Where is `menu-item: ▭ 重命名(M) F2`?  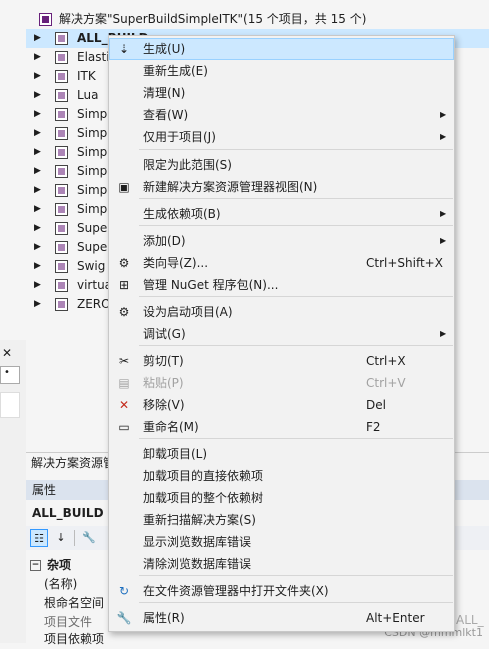 menu-item: ▭ 重命名(M) F2 is located at coordinates (281, 427).